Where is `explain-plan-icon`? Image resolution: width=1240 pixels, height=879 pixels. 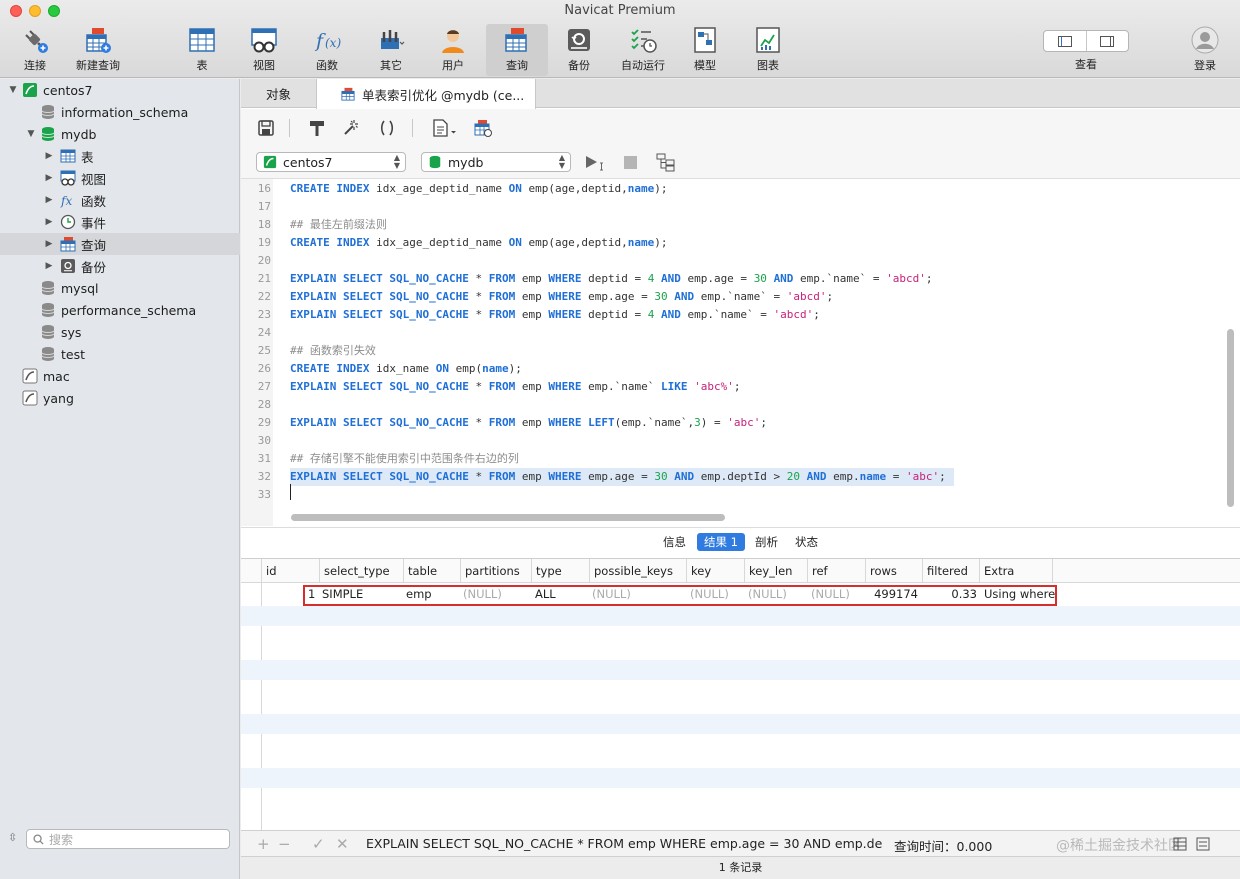
explain-plan-icon is located at coordinates (666, 162).